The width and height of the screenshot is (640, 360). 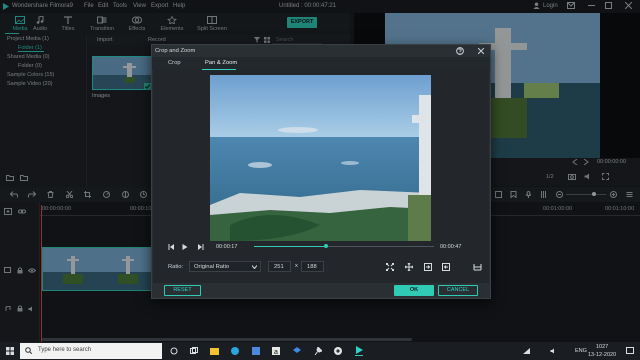 What do you see at coordinates (477, 267) in the screenshot?
I see `swap-icon` at bounding box center [477, 267].